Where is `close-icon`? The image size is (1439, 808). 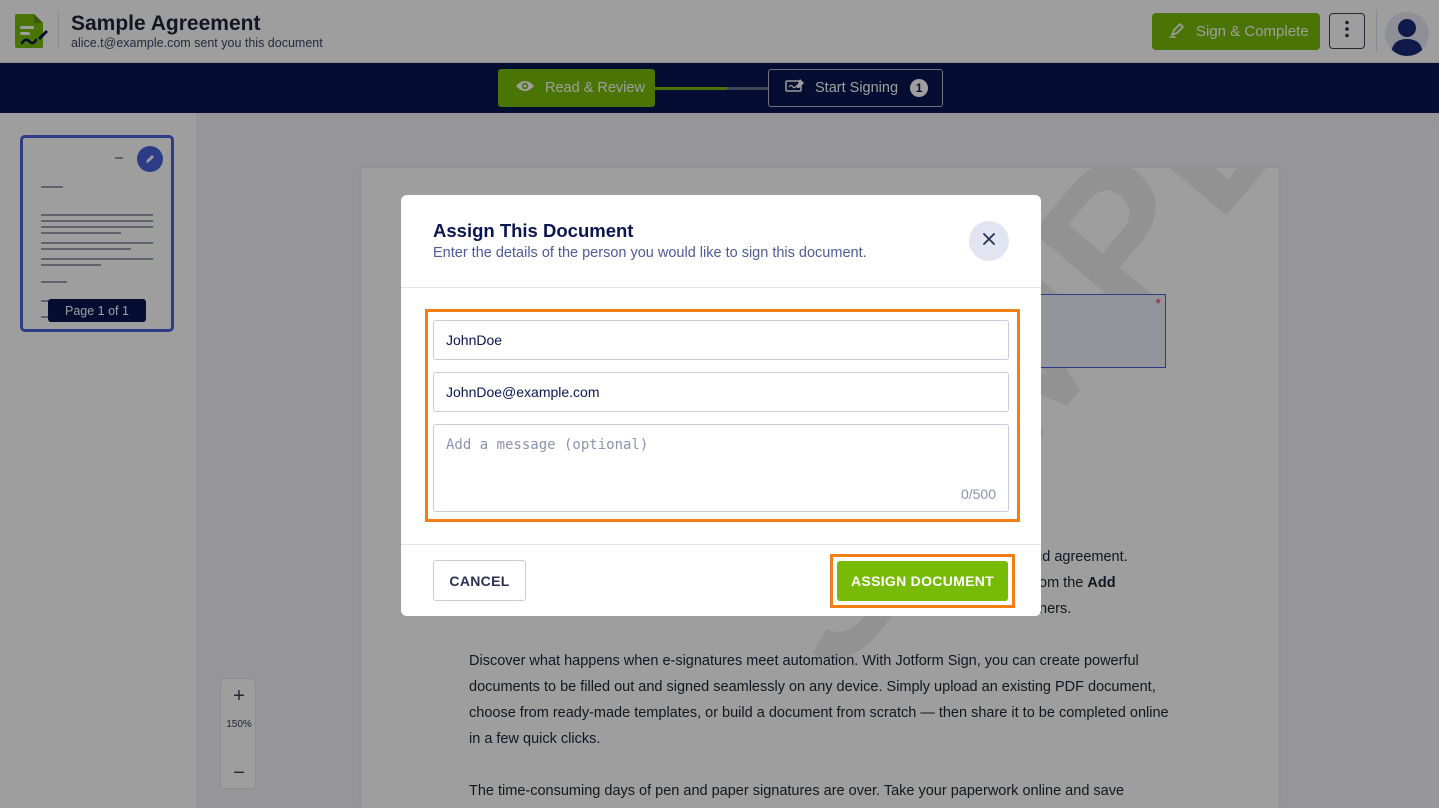
close-icon is located at coordinates (989, 241).